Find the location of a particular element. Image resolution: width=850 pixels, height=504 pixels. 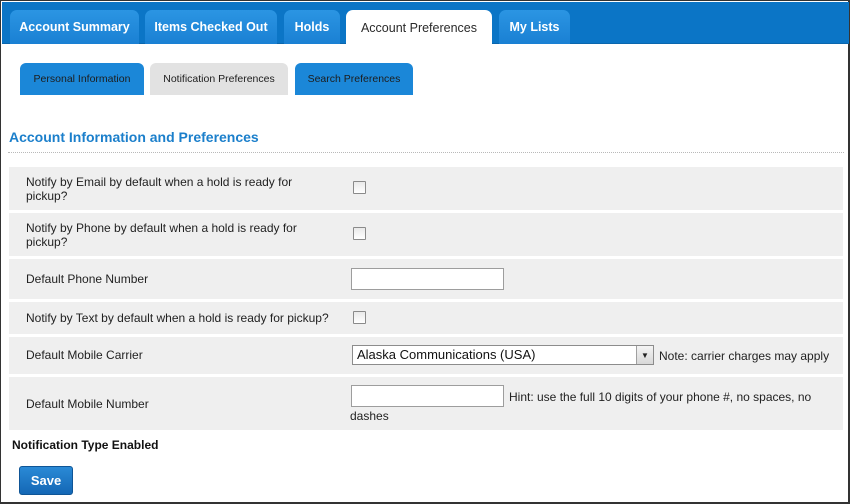

tab-label: My Lists is located at coordinates (534, 27).